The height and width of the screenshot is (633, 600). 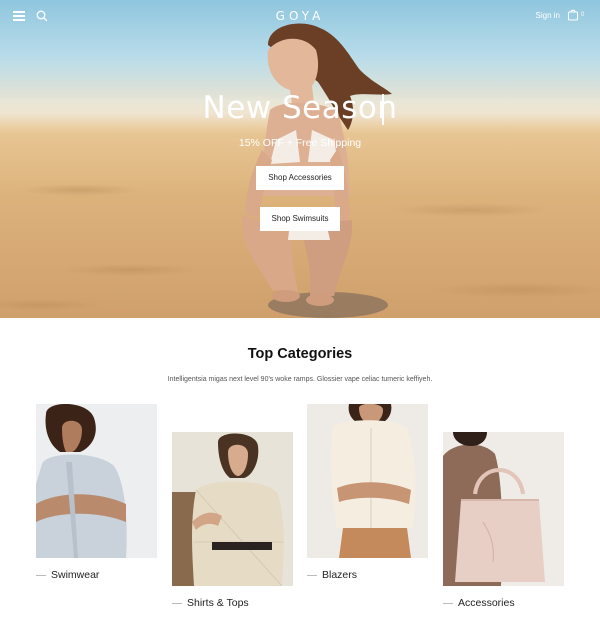 I want to click on category-label: Swimwear, so click(x=75, y=575).